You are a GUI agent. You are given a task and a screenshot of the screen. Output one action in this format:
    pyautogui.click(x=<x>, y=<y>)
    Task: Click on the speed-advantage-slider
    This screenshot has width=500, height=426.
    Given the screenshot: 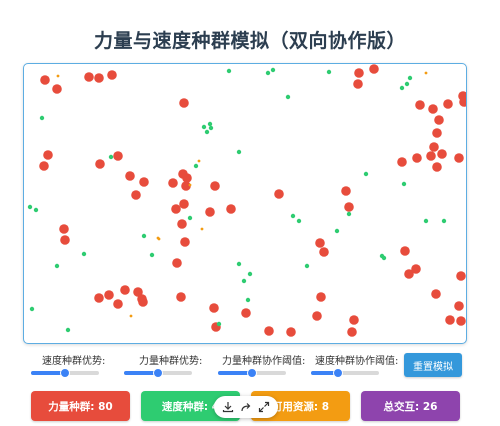 What is the action you would take?
    pyautogui.click(x=65, y=373)
    